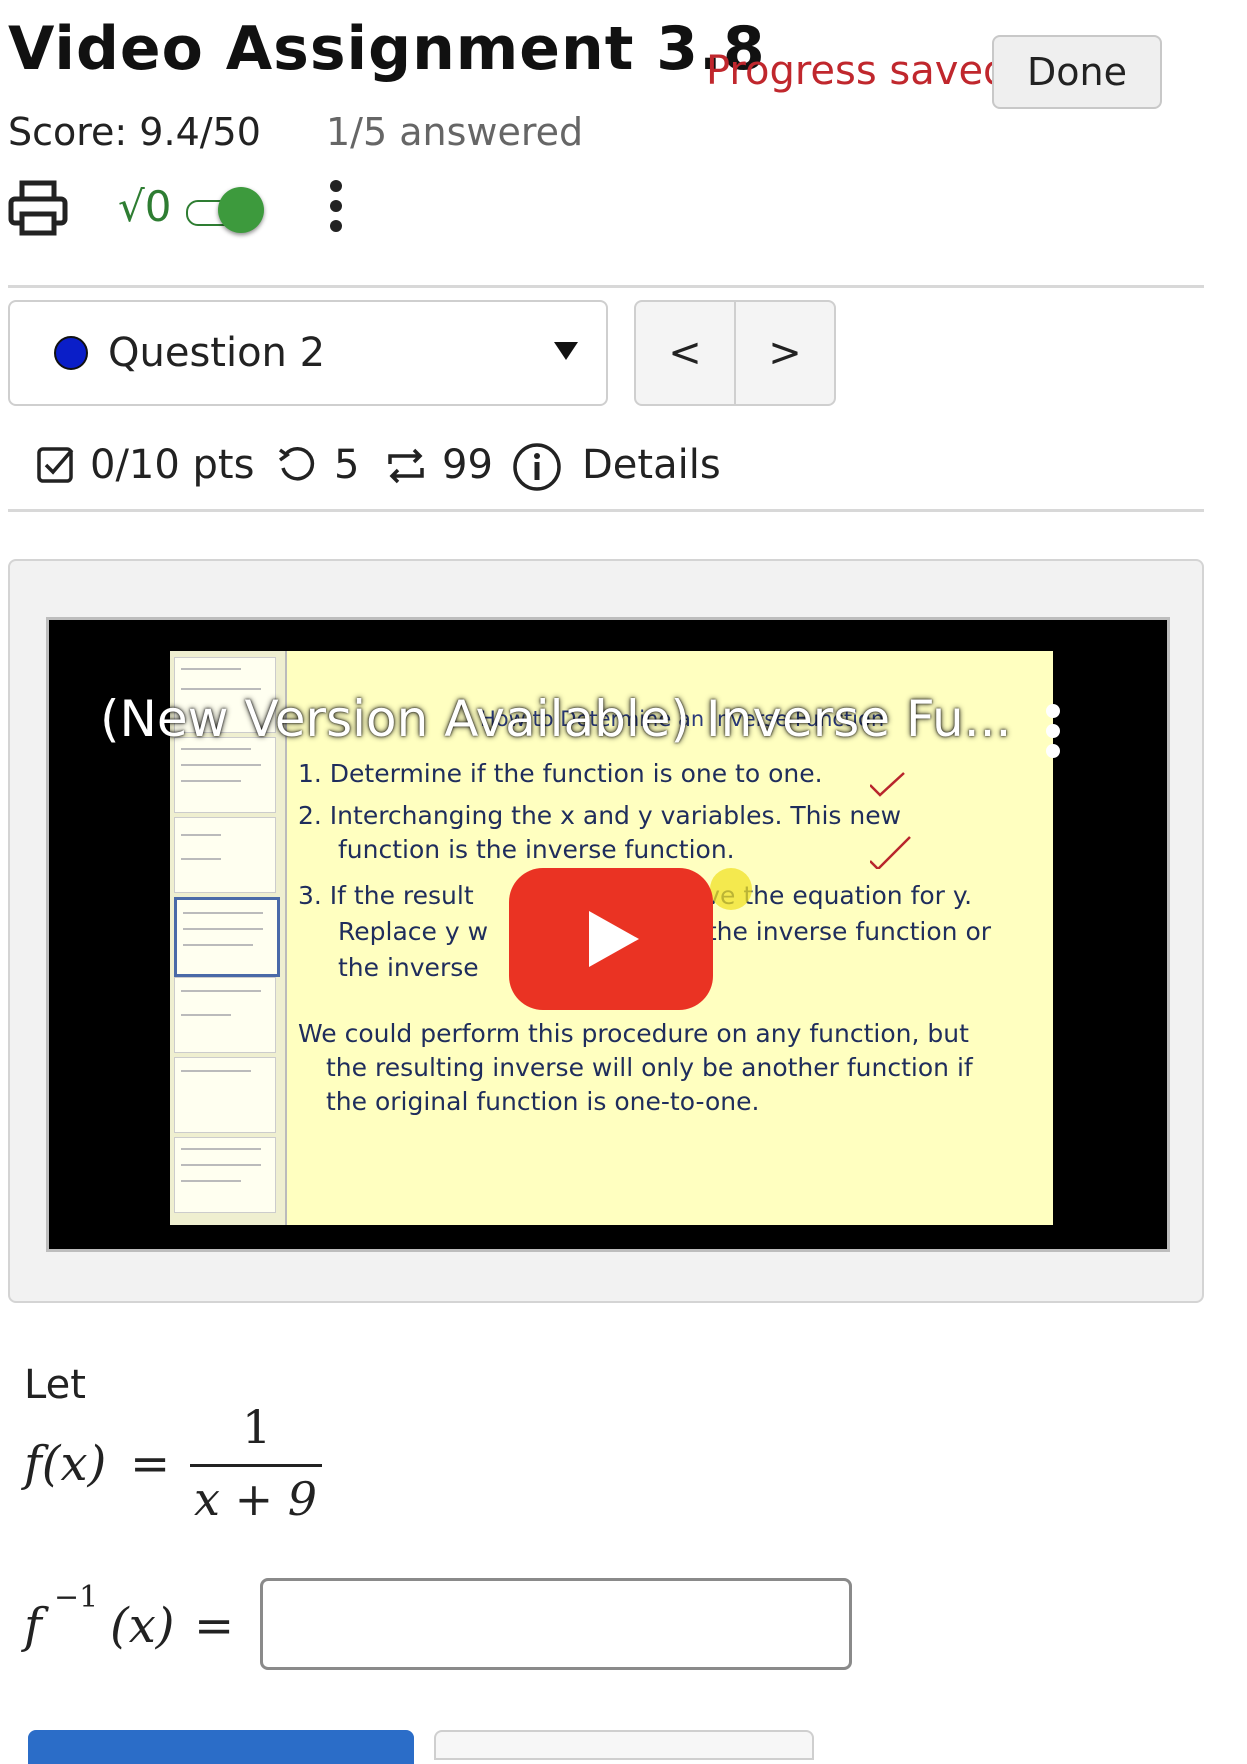 Image resolution: width=1247 pixels, height=1764 pixels. I want to click on answer-input, so click(556, 1624).